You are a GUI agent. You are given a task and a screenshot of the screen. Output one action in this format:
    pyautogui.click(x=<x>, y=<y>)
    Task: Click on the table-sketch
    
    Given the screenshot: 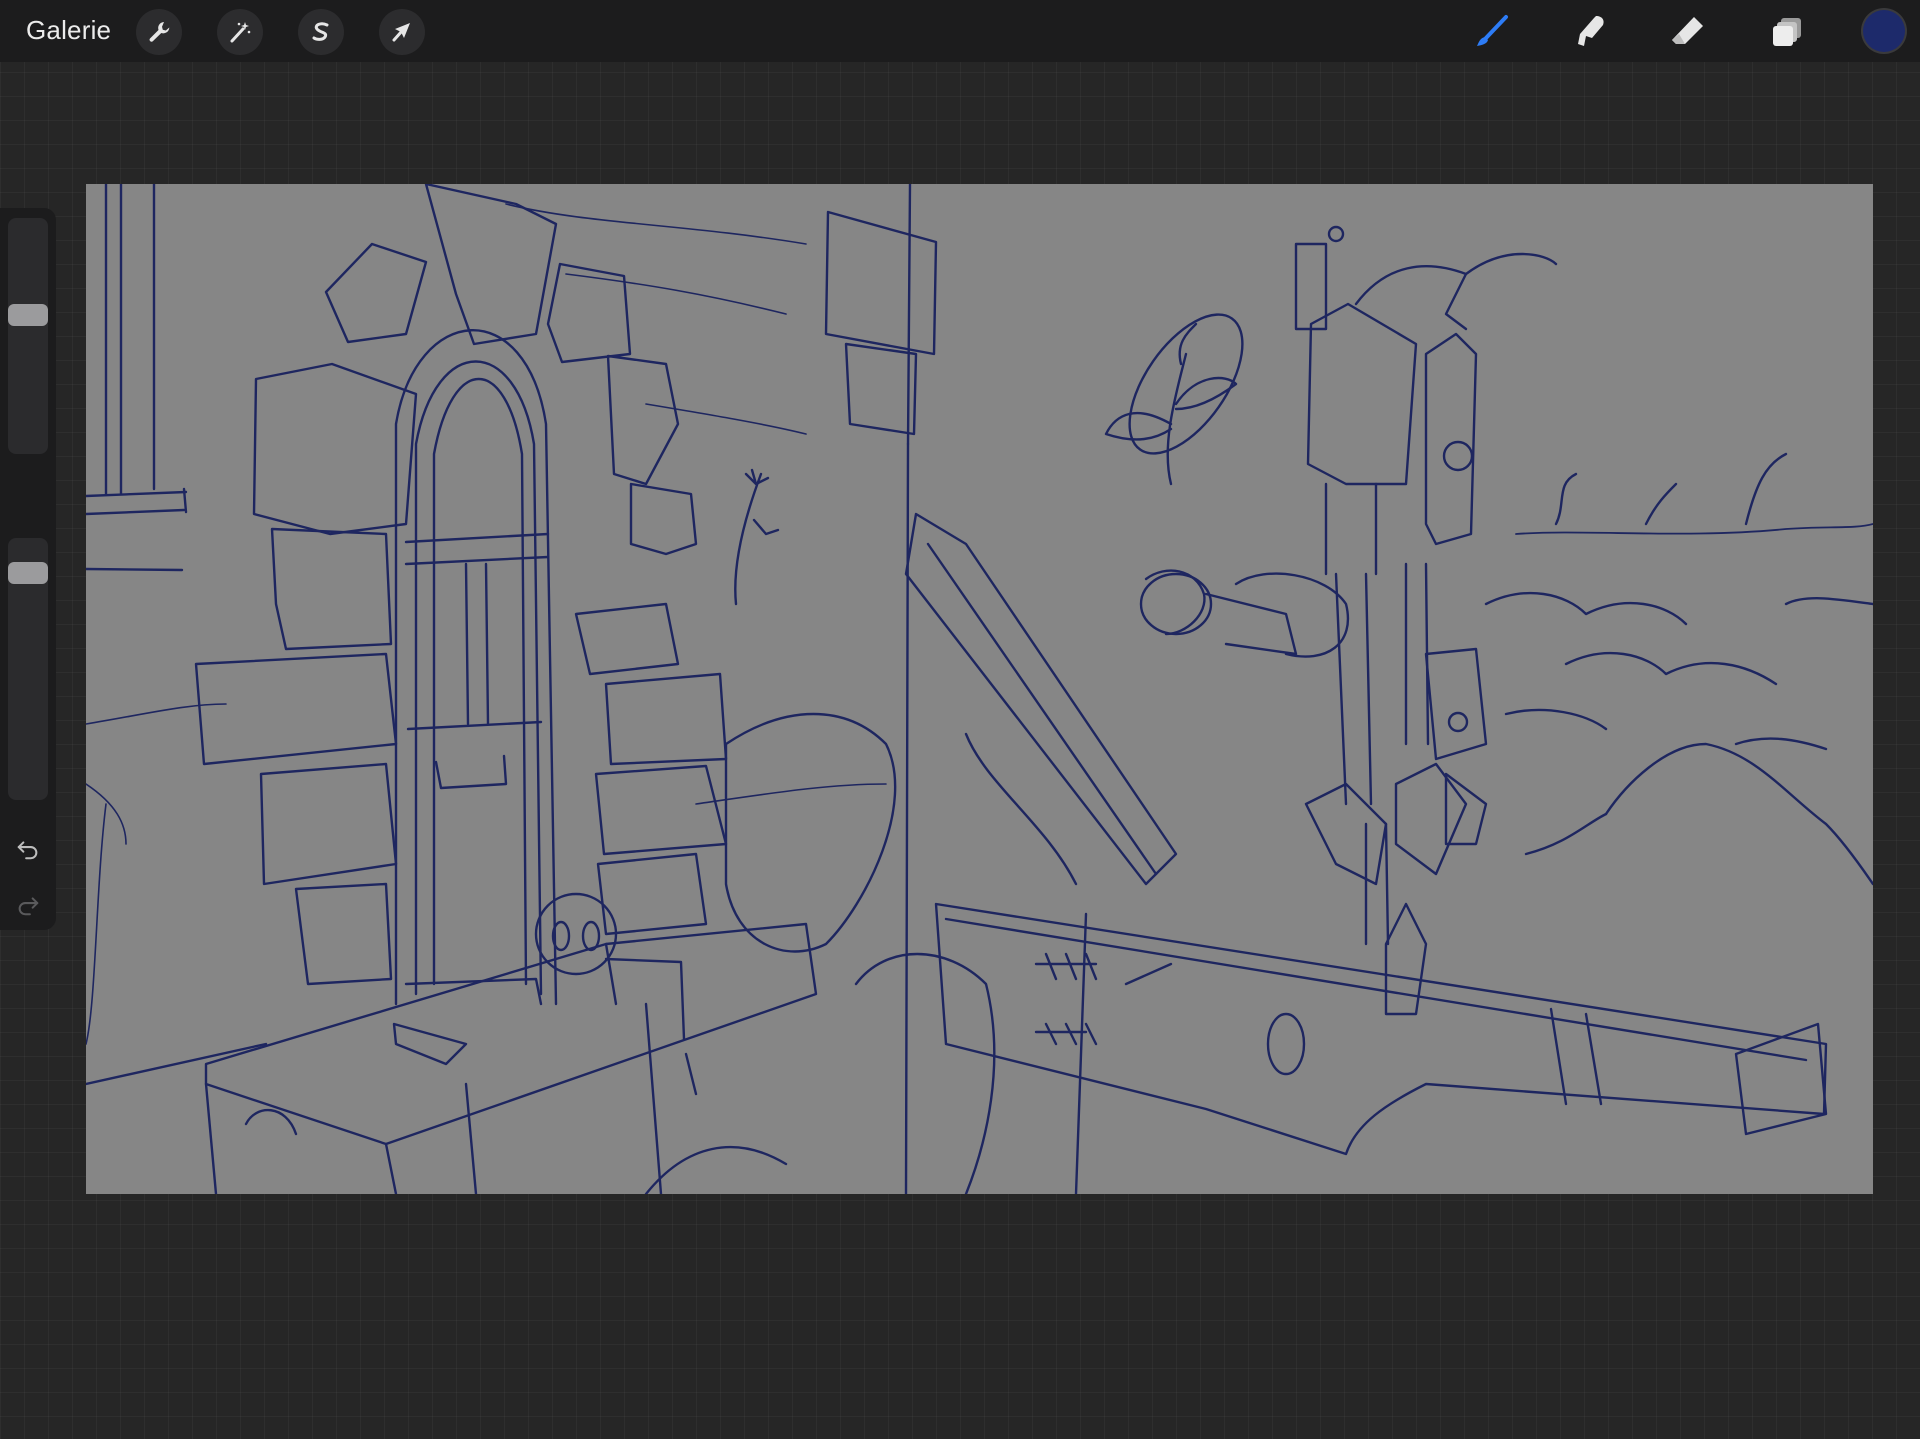 What is the action you would take?
    pyautogui.click(x=1381, y=1029)
    